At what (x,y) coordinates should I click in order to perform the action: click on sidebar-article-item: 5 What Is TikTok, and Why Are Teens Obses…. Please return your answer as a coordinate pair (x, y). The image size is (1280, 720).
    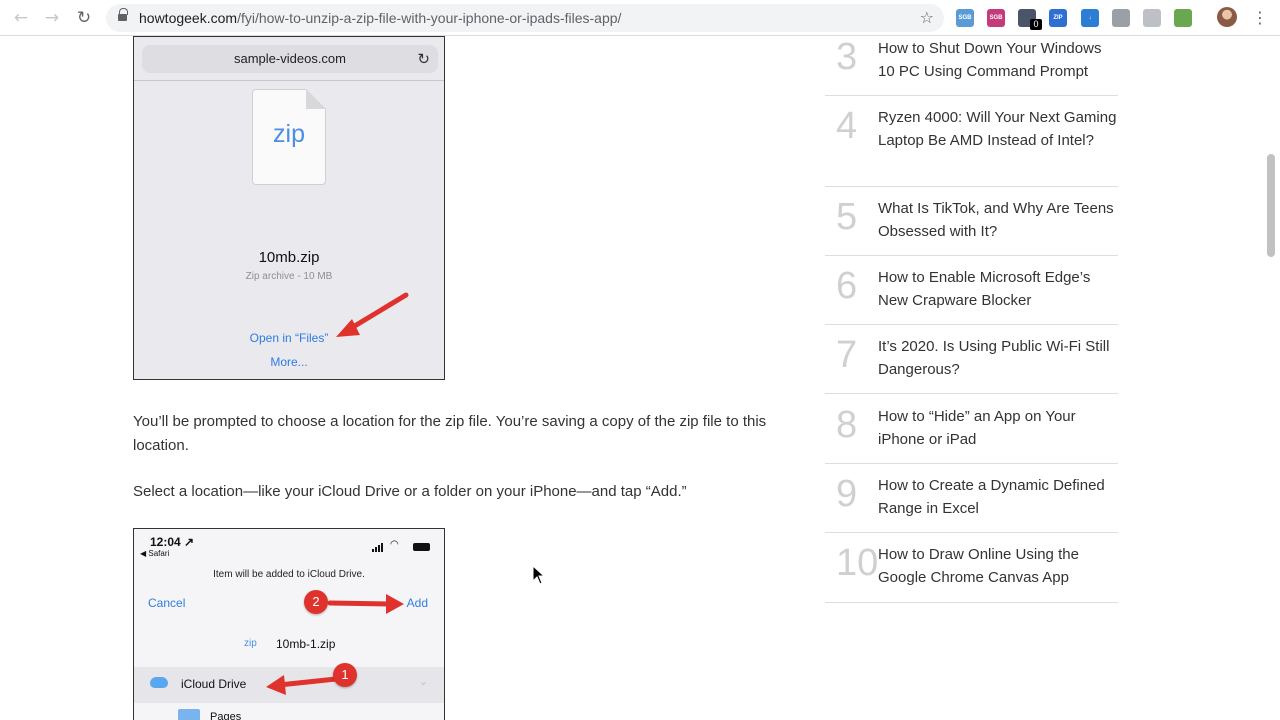
    Looking at the image, I should click on (971, 221).